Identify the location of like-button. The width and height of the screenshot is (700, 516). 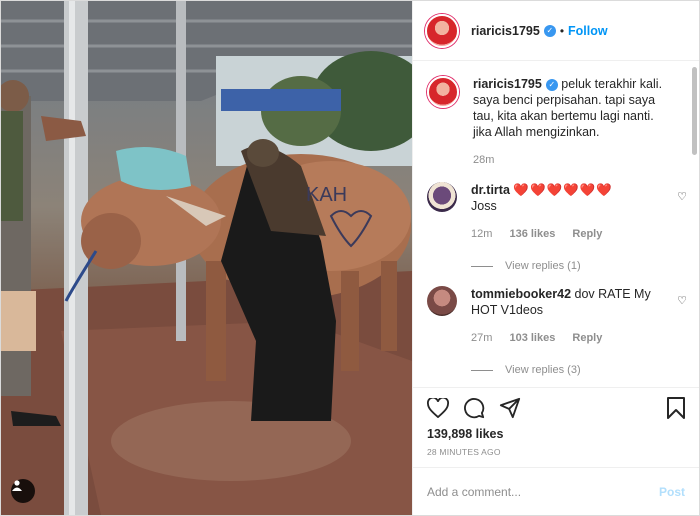
(438, 408).